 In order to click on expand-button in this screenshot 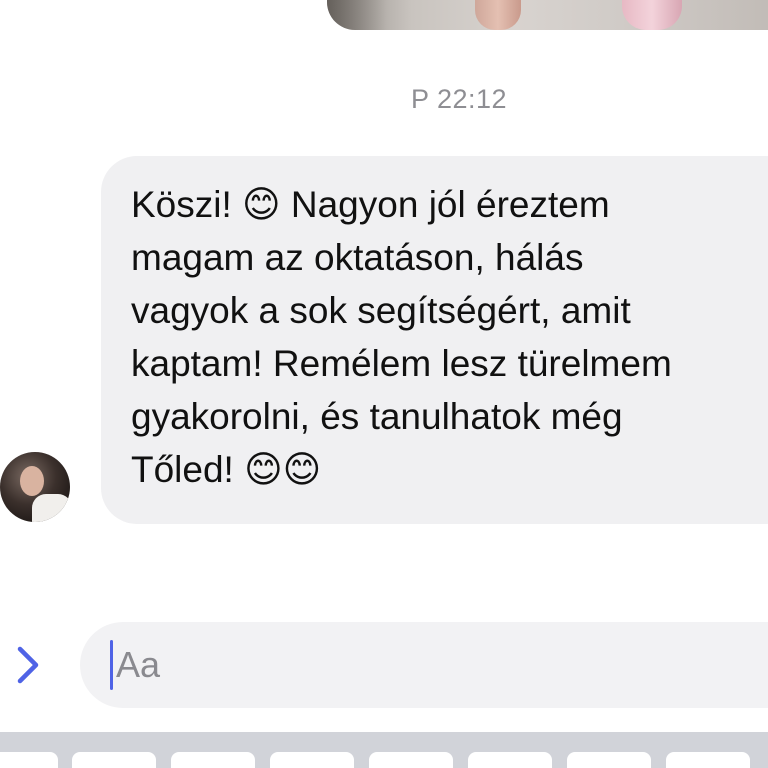, I will do `click(28, 665)`.